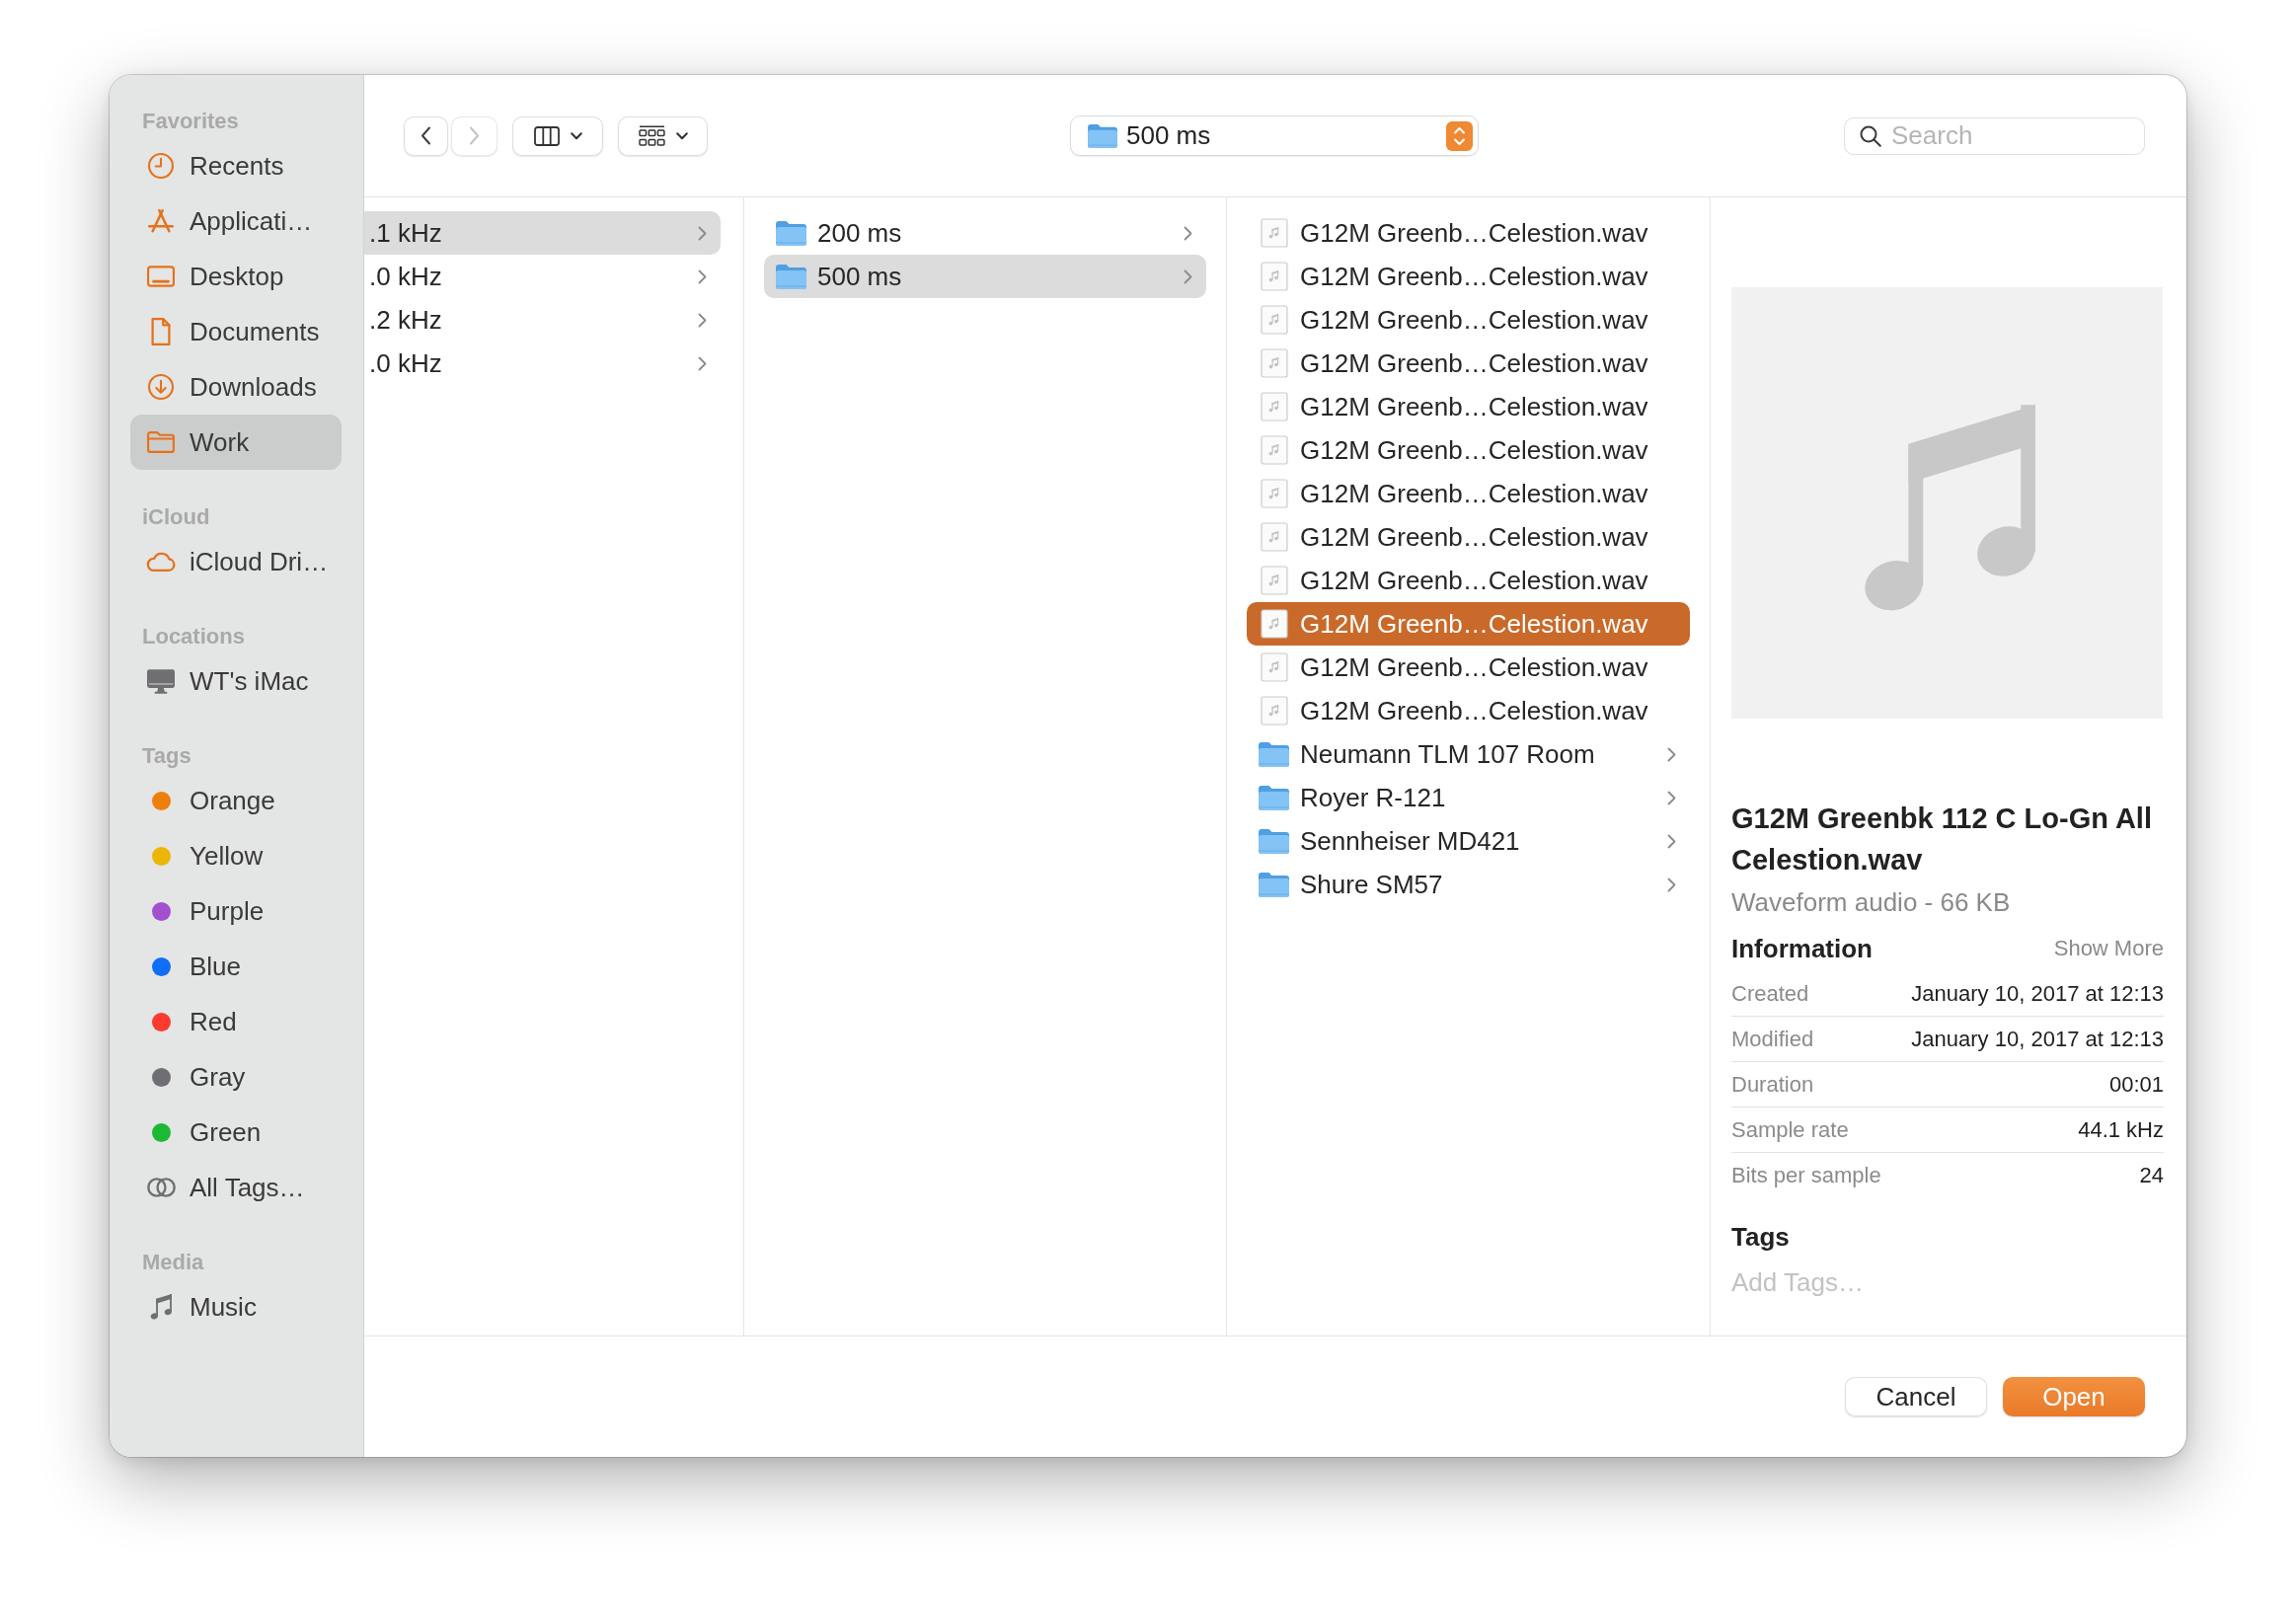  Describe the element at coordinates (161, 1307) in the screenshot. I see `music-note-icon` at that location.